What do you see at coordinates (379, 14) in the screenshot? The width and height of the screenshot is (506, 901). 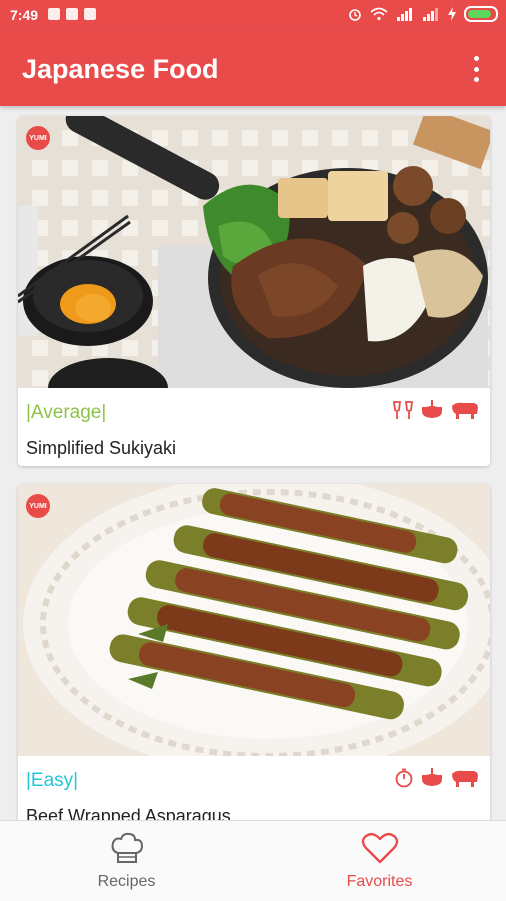 I see `wifi-icon` at bounding box center [379, 14].